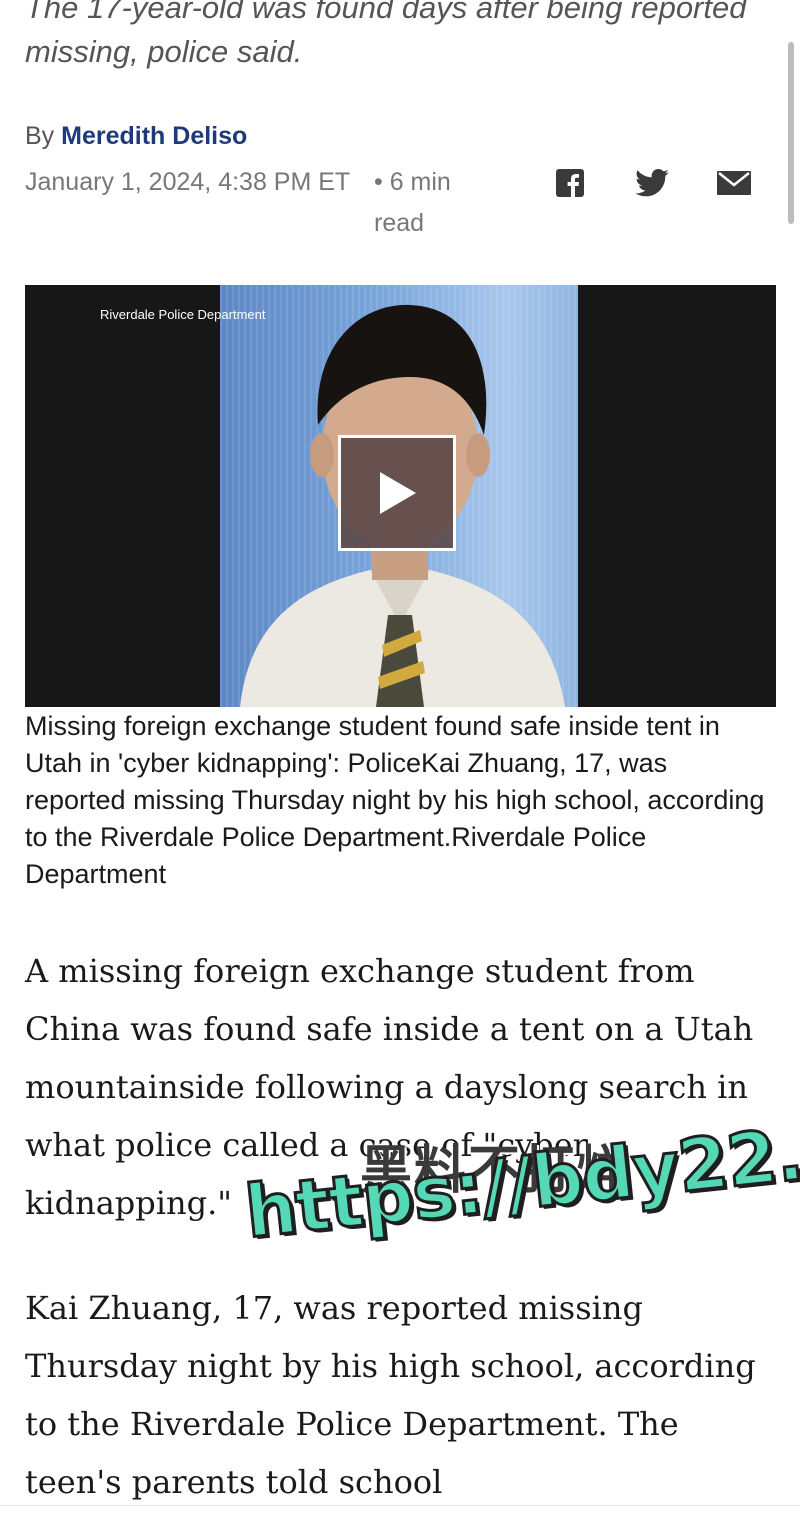  What do you see at coordinates (734, 183) in the screenshot?
I see `email-icon` at bounding box center [734, 183].